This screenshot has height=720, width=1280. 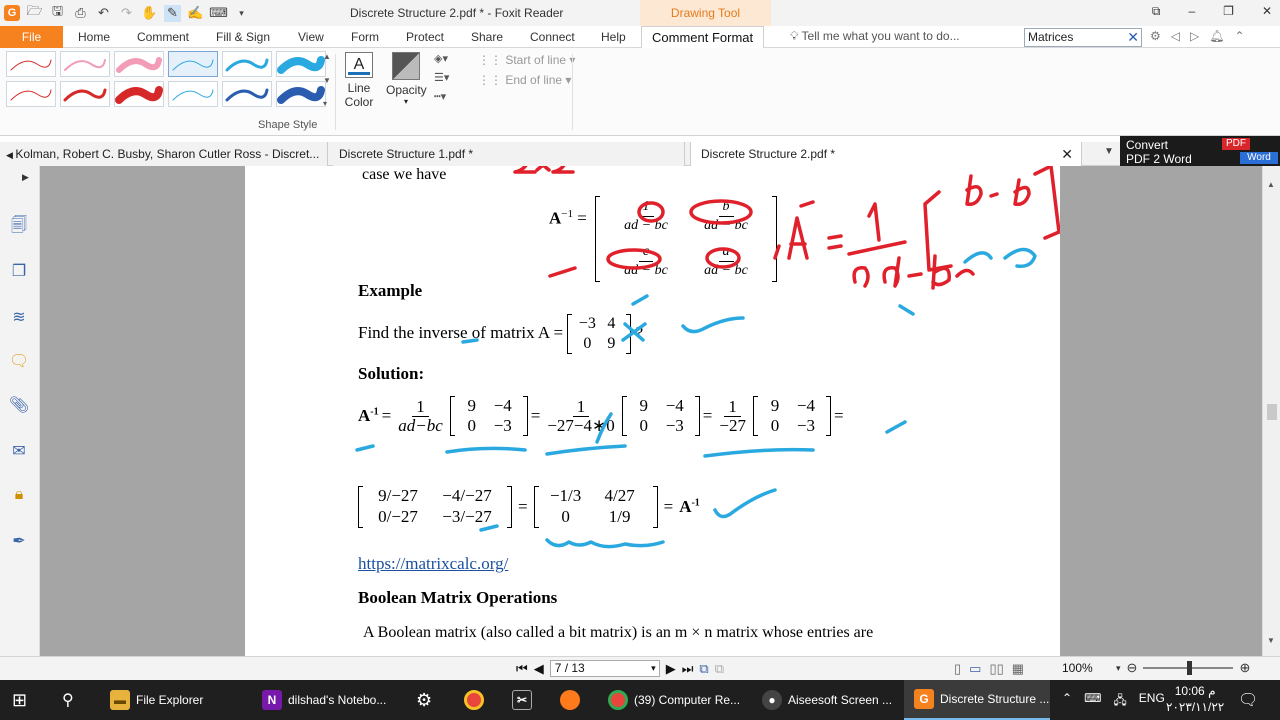 I want to click on line-color-button: A Line Color, so click(x=359, y=80).